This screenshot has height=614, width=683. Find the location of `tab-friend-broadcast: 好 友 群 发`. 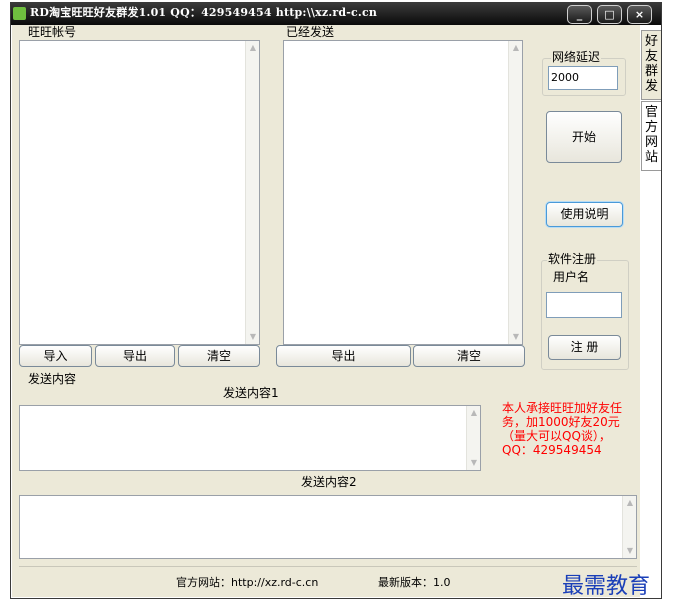

tab-friend-broadcast: 好 友 群 发 is located at coordinates (651, 65).